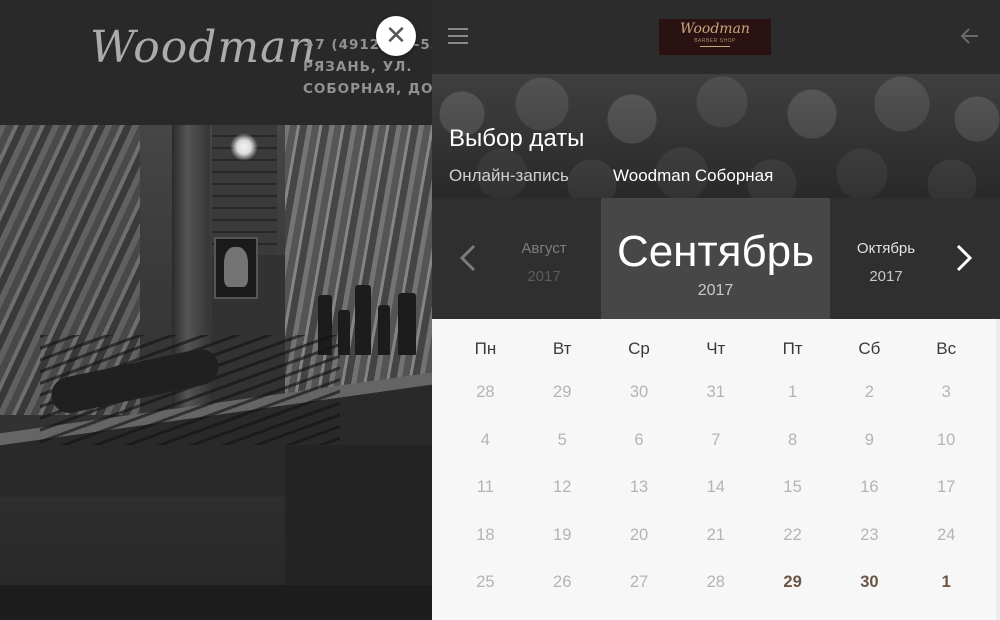 The height and width of the screenshot is (620, 1000). Describe the element at coordinates (869, 439) in the screenshot. I see `calendar-day-unavailable: 9` at that location.